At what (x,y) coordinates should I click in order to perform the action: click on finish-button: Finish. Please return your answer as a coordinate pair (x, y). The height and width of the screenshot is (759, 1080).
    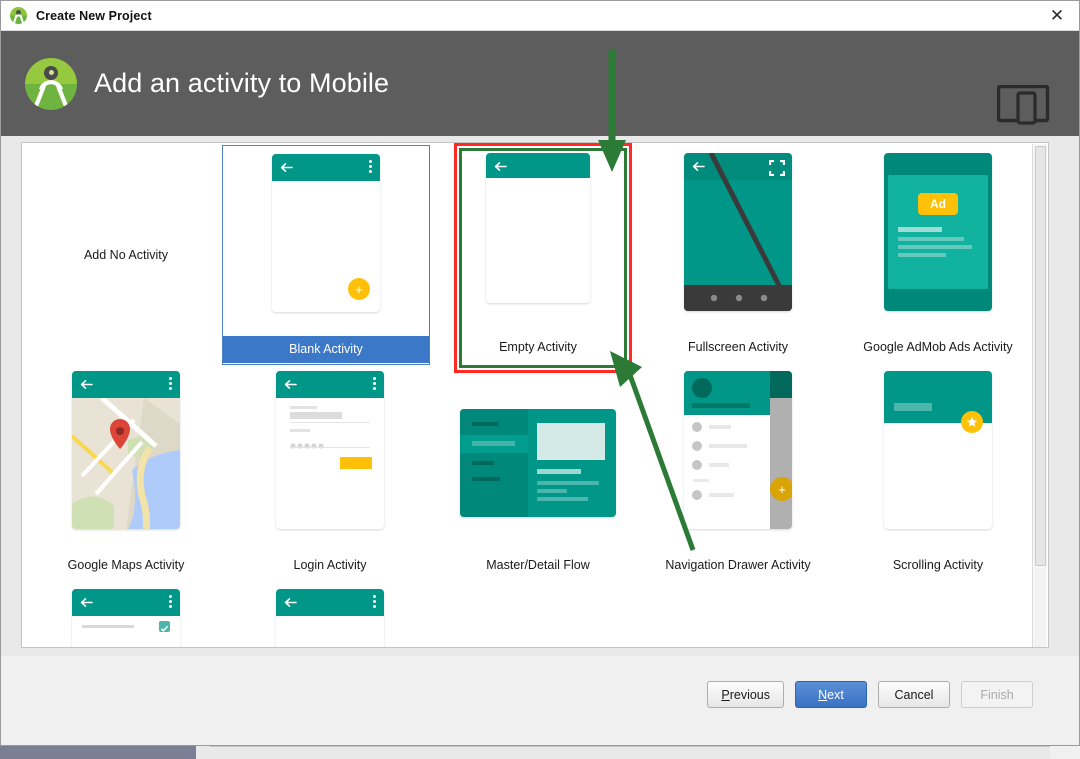
    Looking at the image, I should click on (997, 694).